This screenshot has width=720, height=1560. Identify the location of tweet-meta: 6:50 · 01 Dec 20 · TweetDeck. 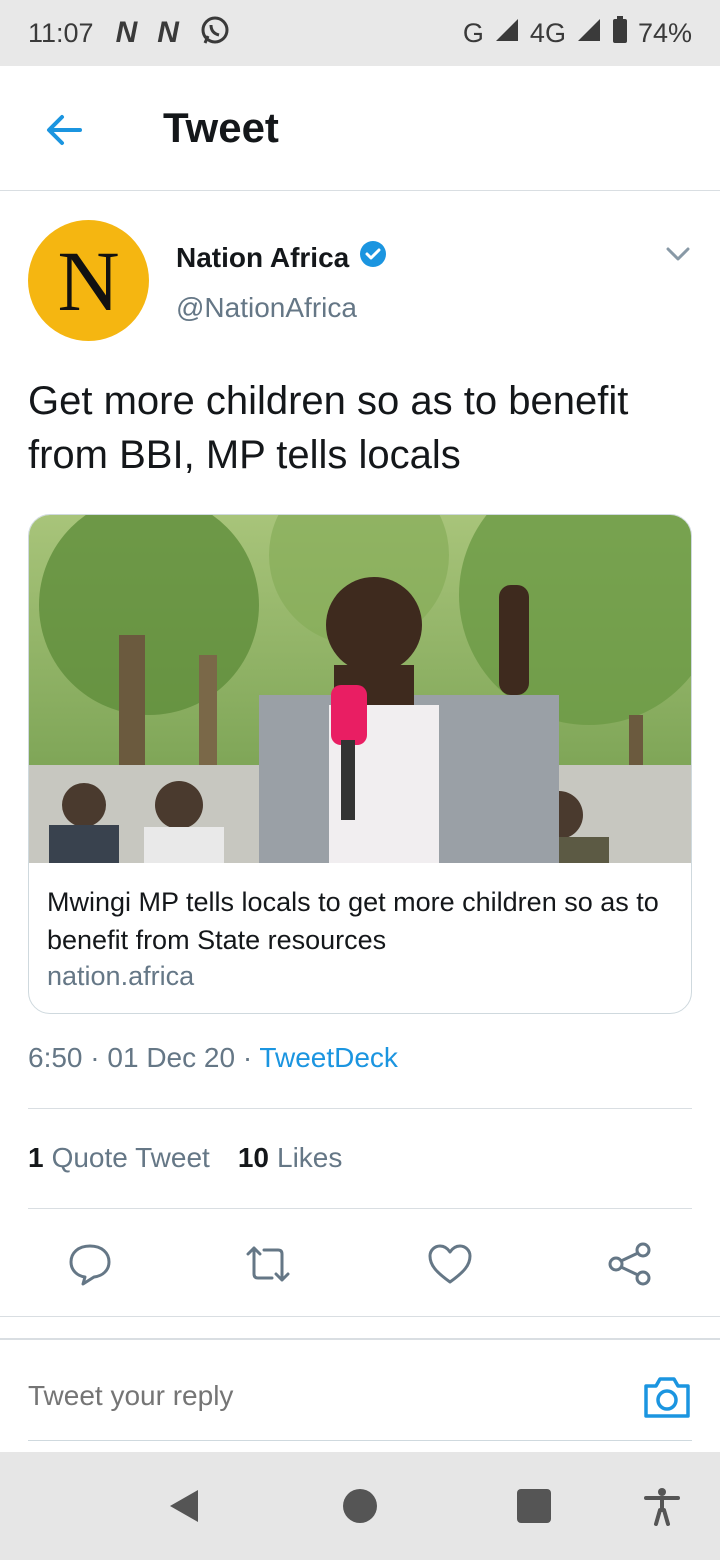
(213, 1058).